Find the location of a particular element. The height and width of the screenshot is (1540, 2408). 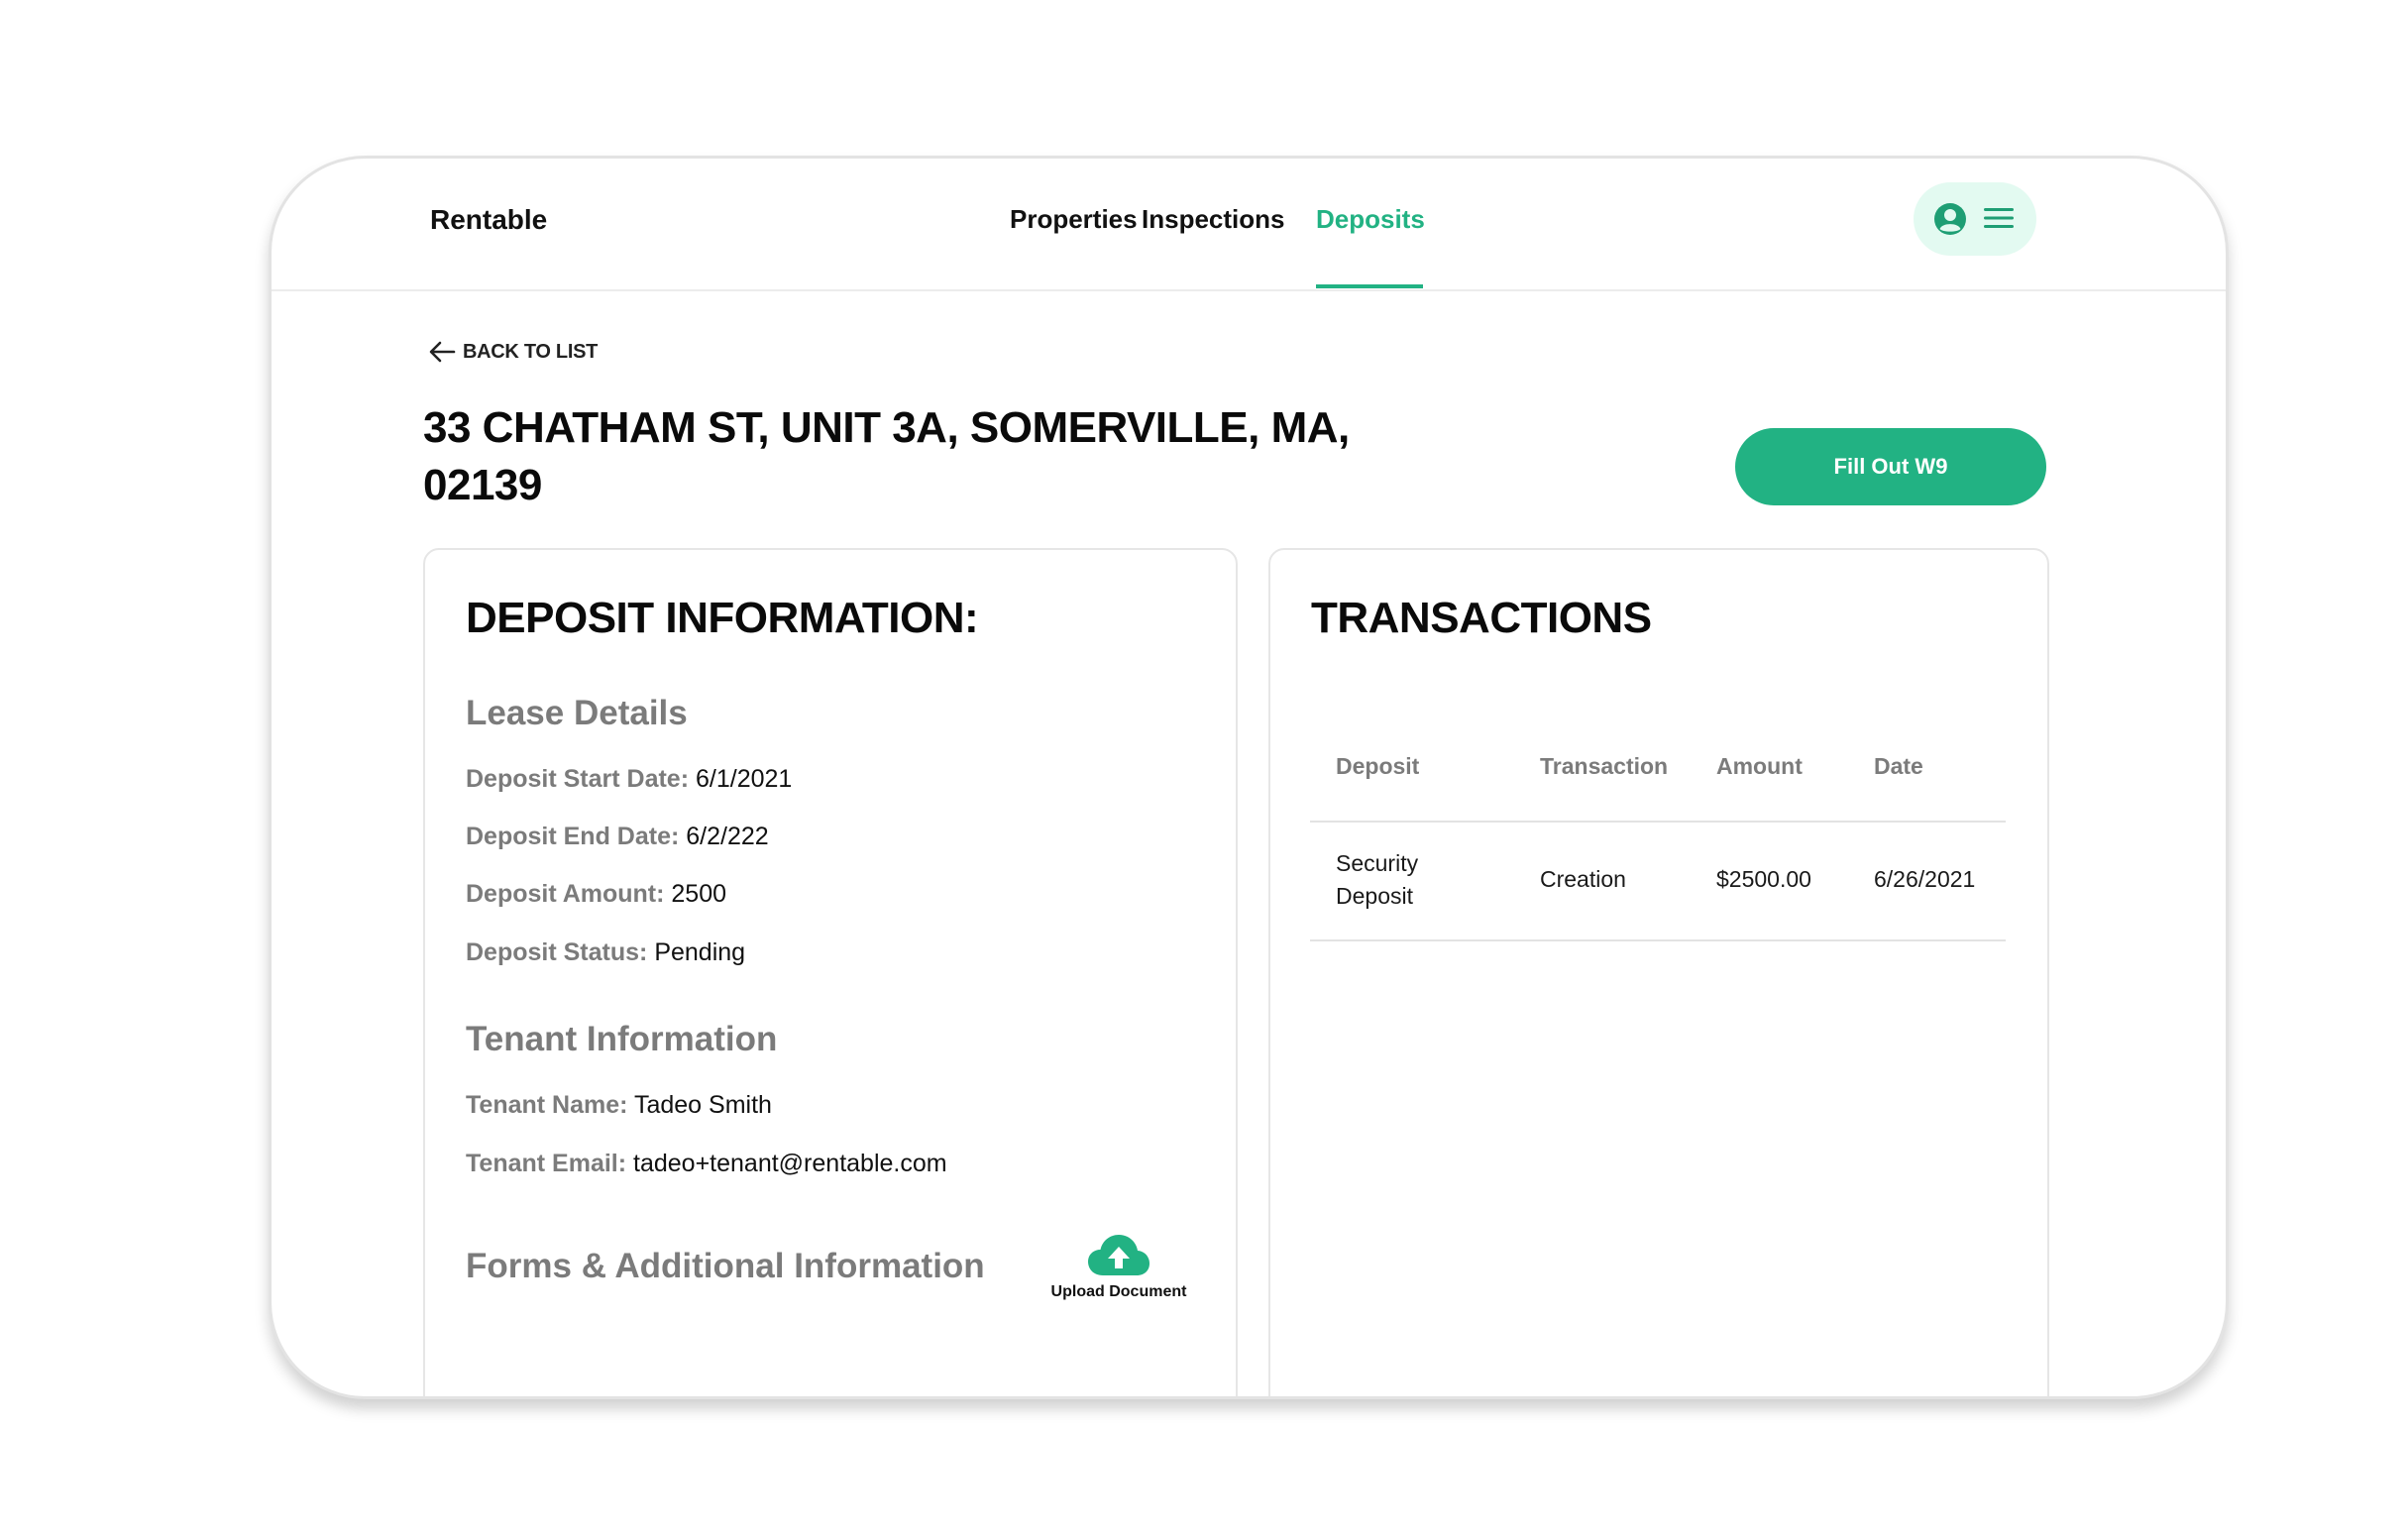

cell-transaction: Creation is located at coordinates (1583, 879).